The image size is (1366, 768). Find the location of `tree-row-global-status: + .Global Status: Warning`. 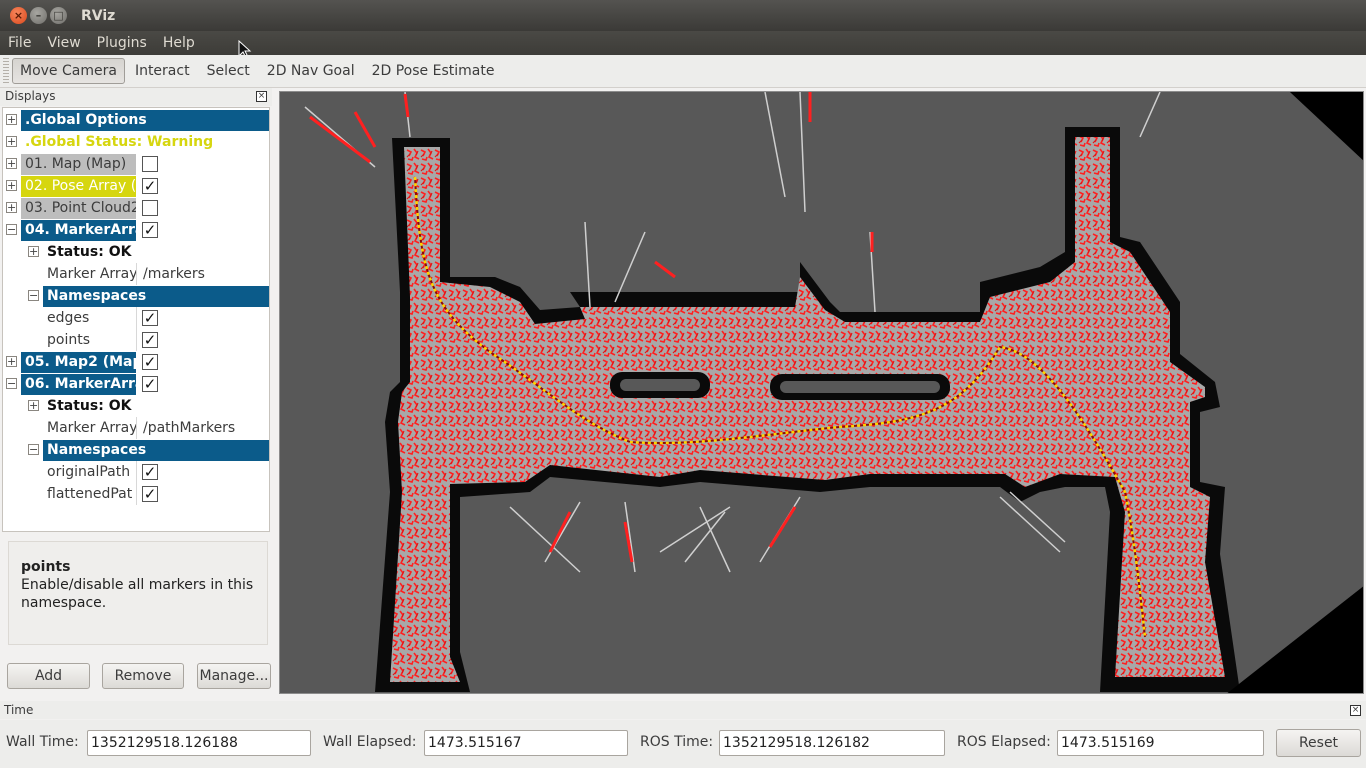

tree-row-global-status: + .Global Status: Warning is located at coordinates (137, 142).